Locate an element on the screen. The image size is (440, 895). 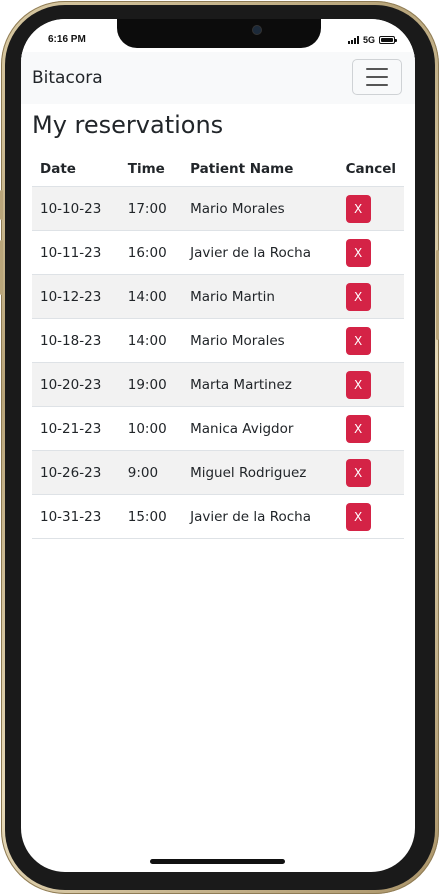
column-header-time: Time is located at coordinates (151, 169).